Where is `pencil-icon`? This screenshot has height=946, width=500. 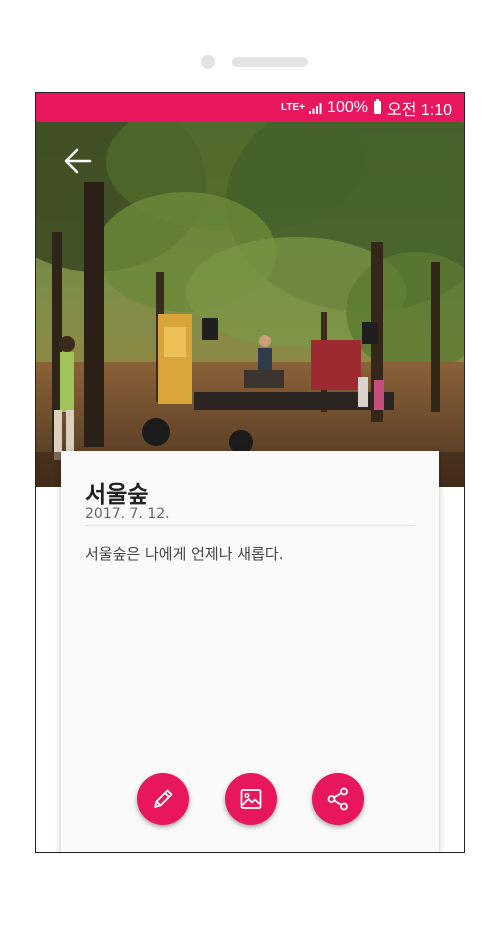
pencil-icon is located at coordinates (163, 798).